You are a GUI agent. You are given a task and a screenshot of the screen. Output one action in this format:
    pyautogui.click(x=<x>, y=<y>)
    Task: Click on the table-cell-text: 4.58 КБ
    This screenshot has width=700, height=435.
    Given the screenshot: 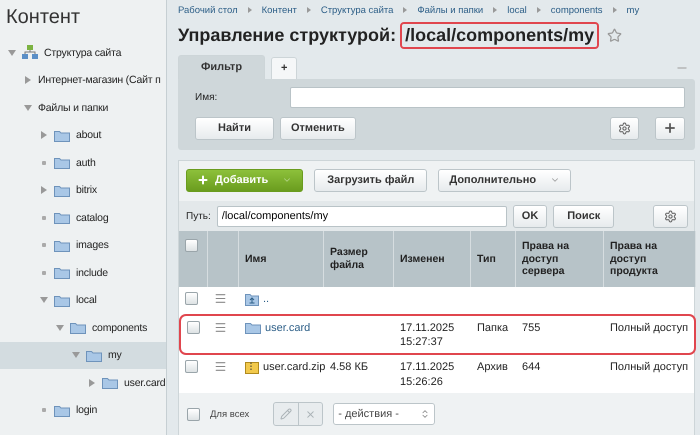 What is the action you would take?
    pyautogui.click(x=349, y=368)
    